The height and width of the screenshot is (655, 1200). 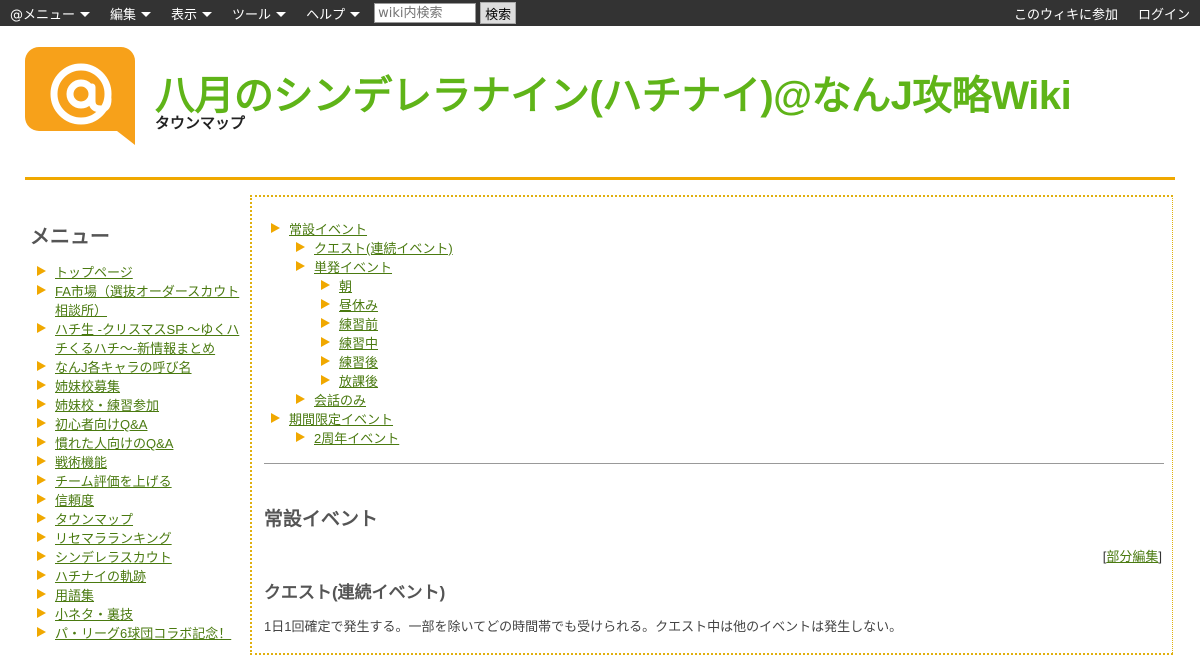 I want to click on toc-item: クエスト(連続イベント), so click(x=358, y=248).